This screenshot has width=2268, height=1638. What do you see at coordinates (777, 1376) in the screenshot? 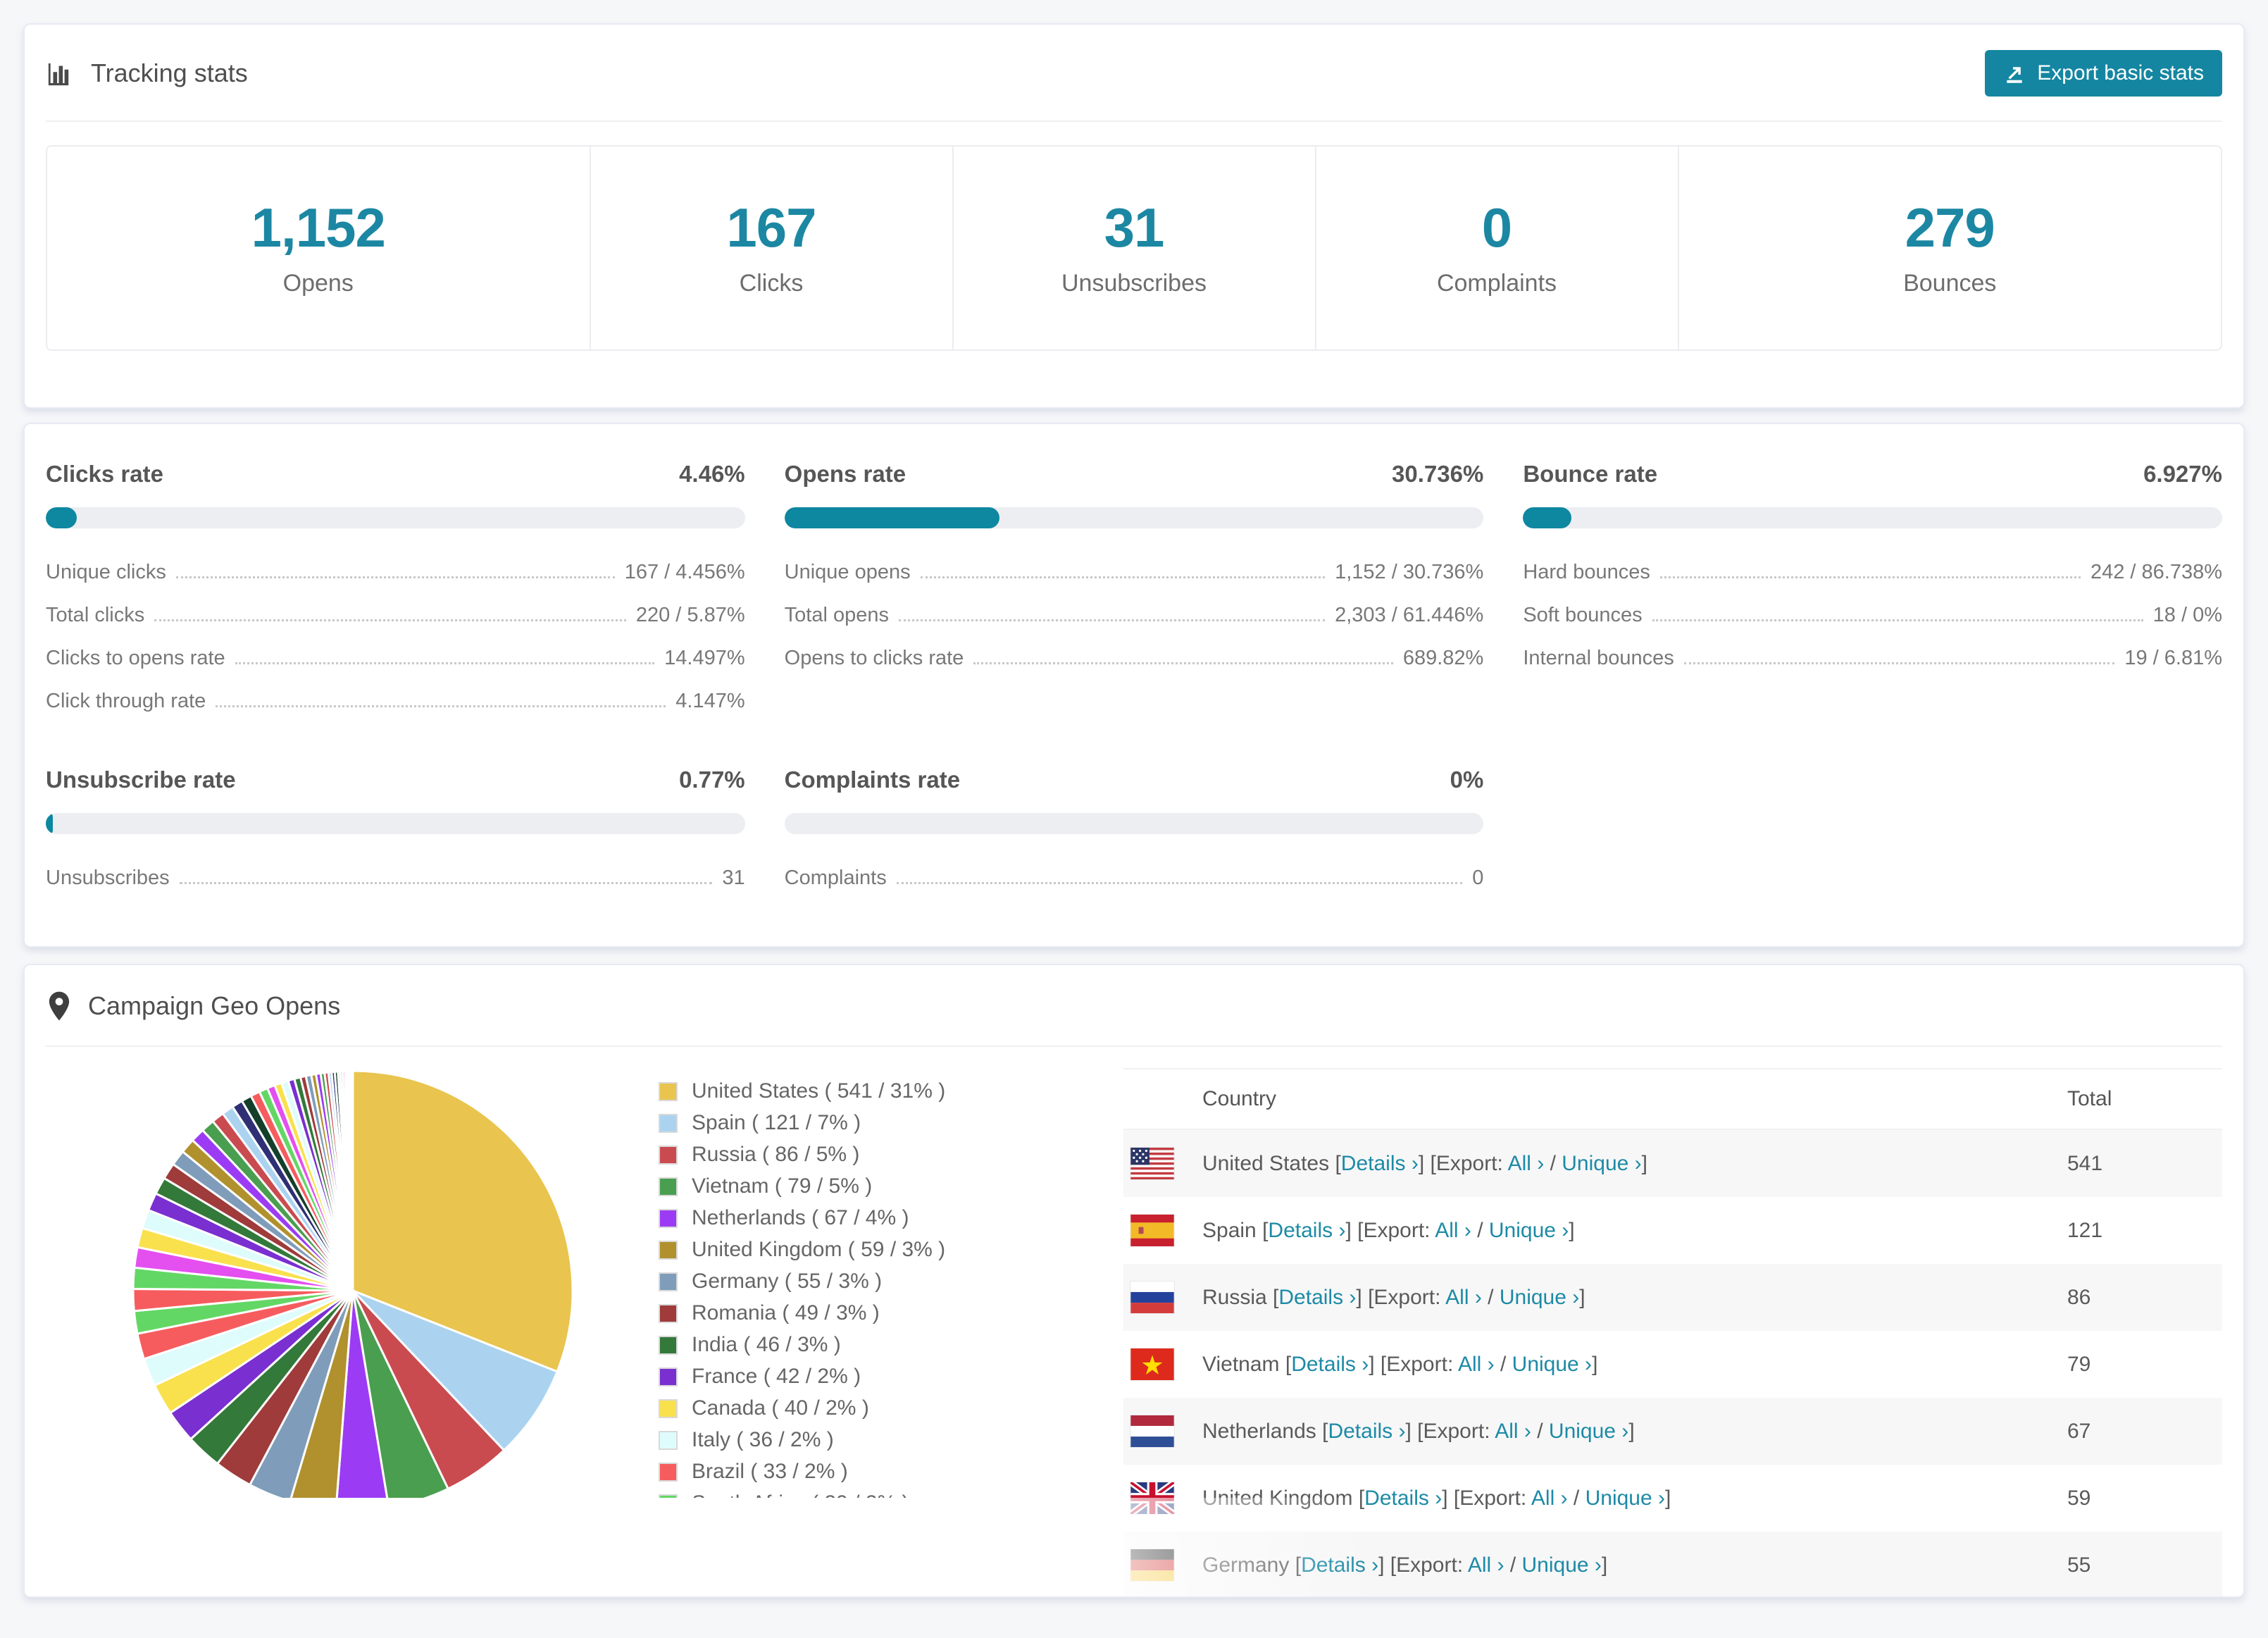
I see `legend-label: France ( 42 / 2% )` at bounding box center [777, 1376].